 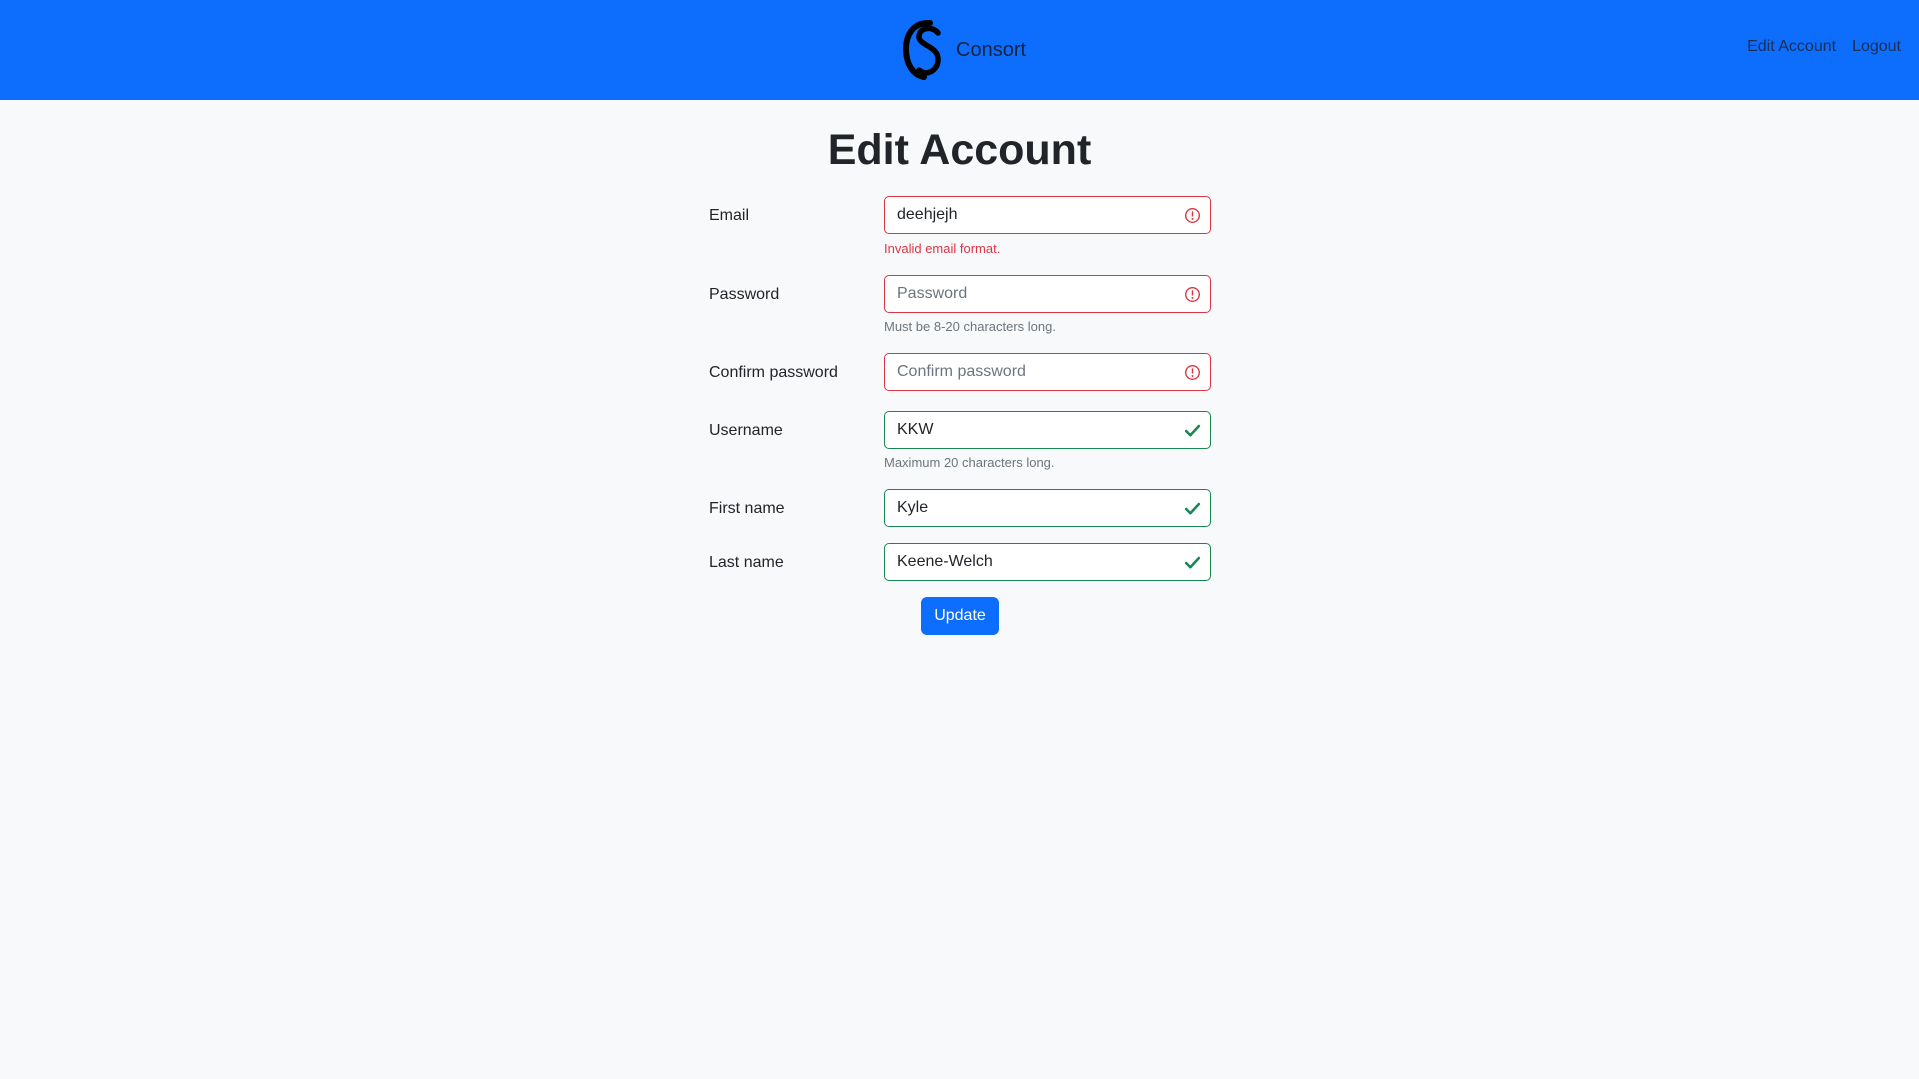 I want to click on brand: Consort, so click(x=963, y=50).